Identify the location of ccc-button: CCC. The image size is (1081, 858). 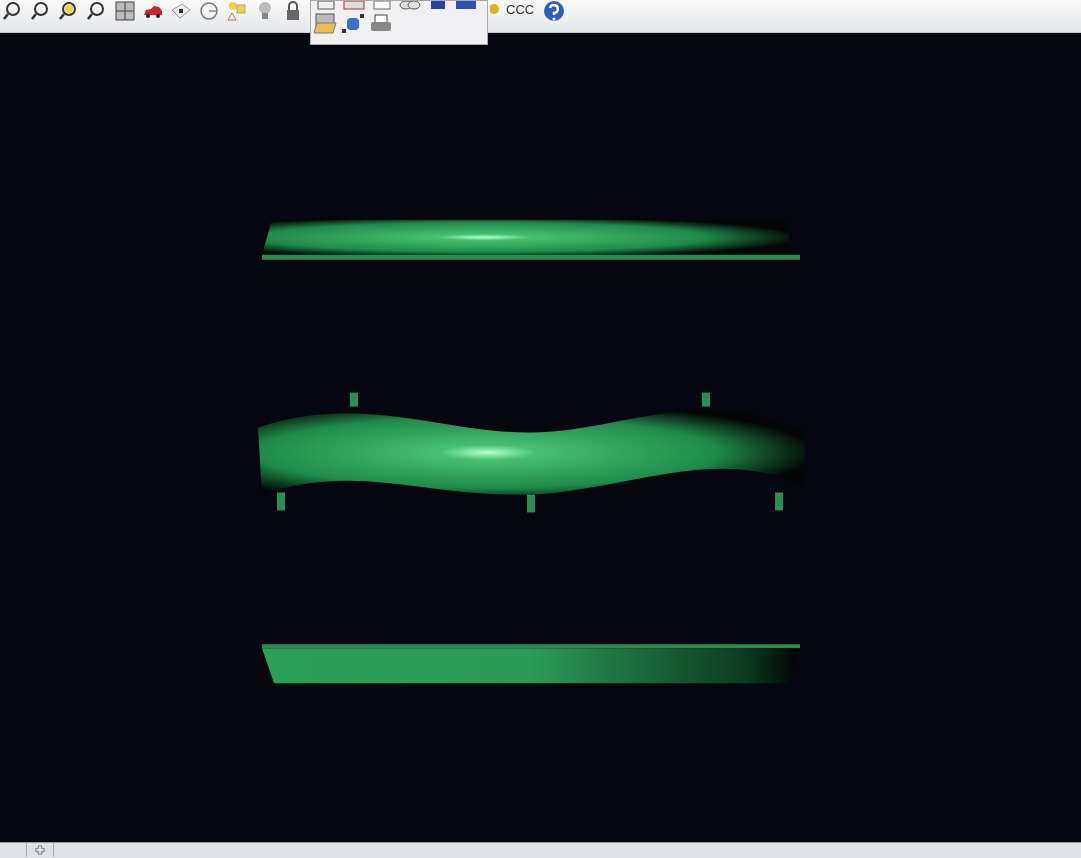
(522, 9).